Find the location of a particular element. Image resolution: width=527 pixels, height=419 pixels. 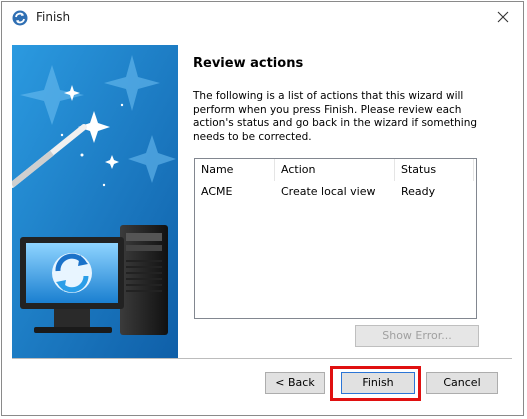

column-header-status: Status is located at coordinates (434, 170).